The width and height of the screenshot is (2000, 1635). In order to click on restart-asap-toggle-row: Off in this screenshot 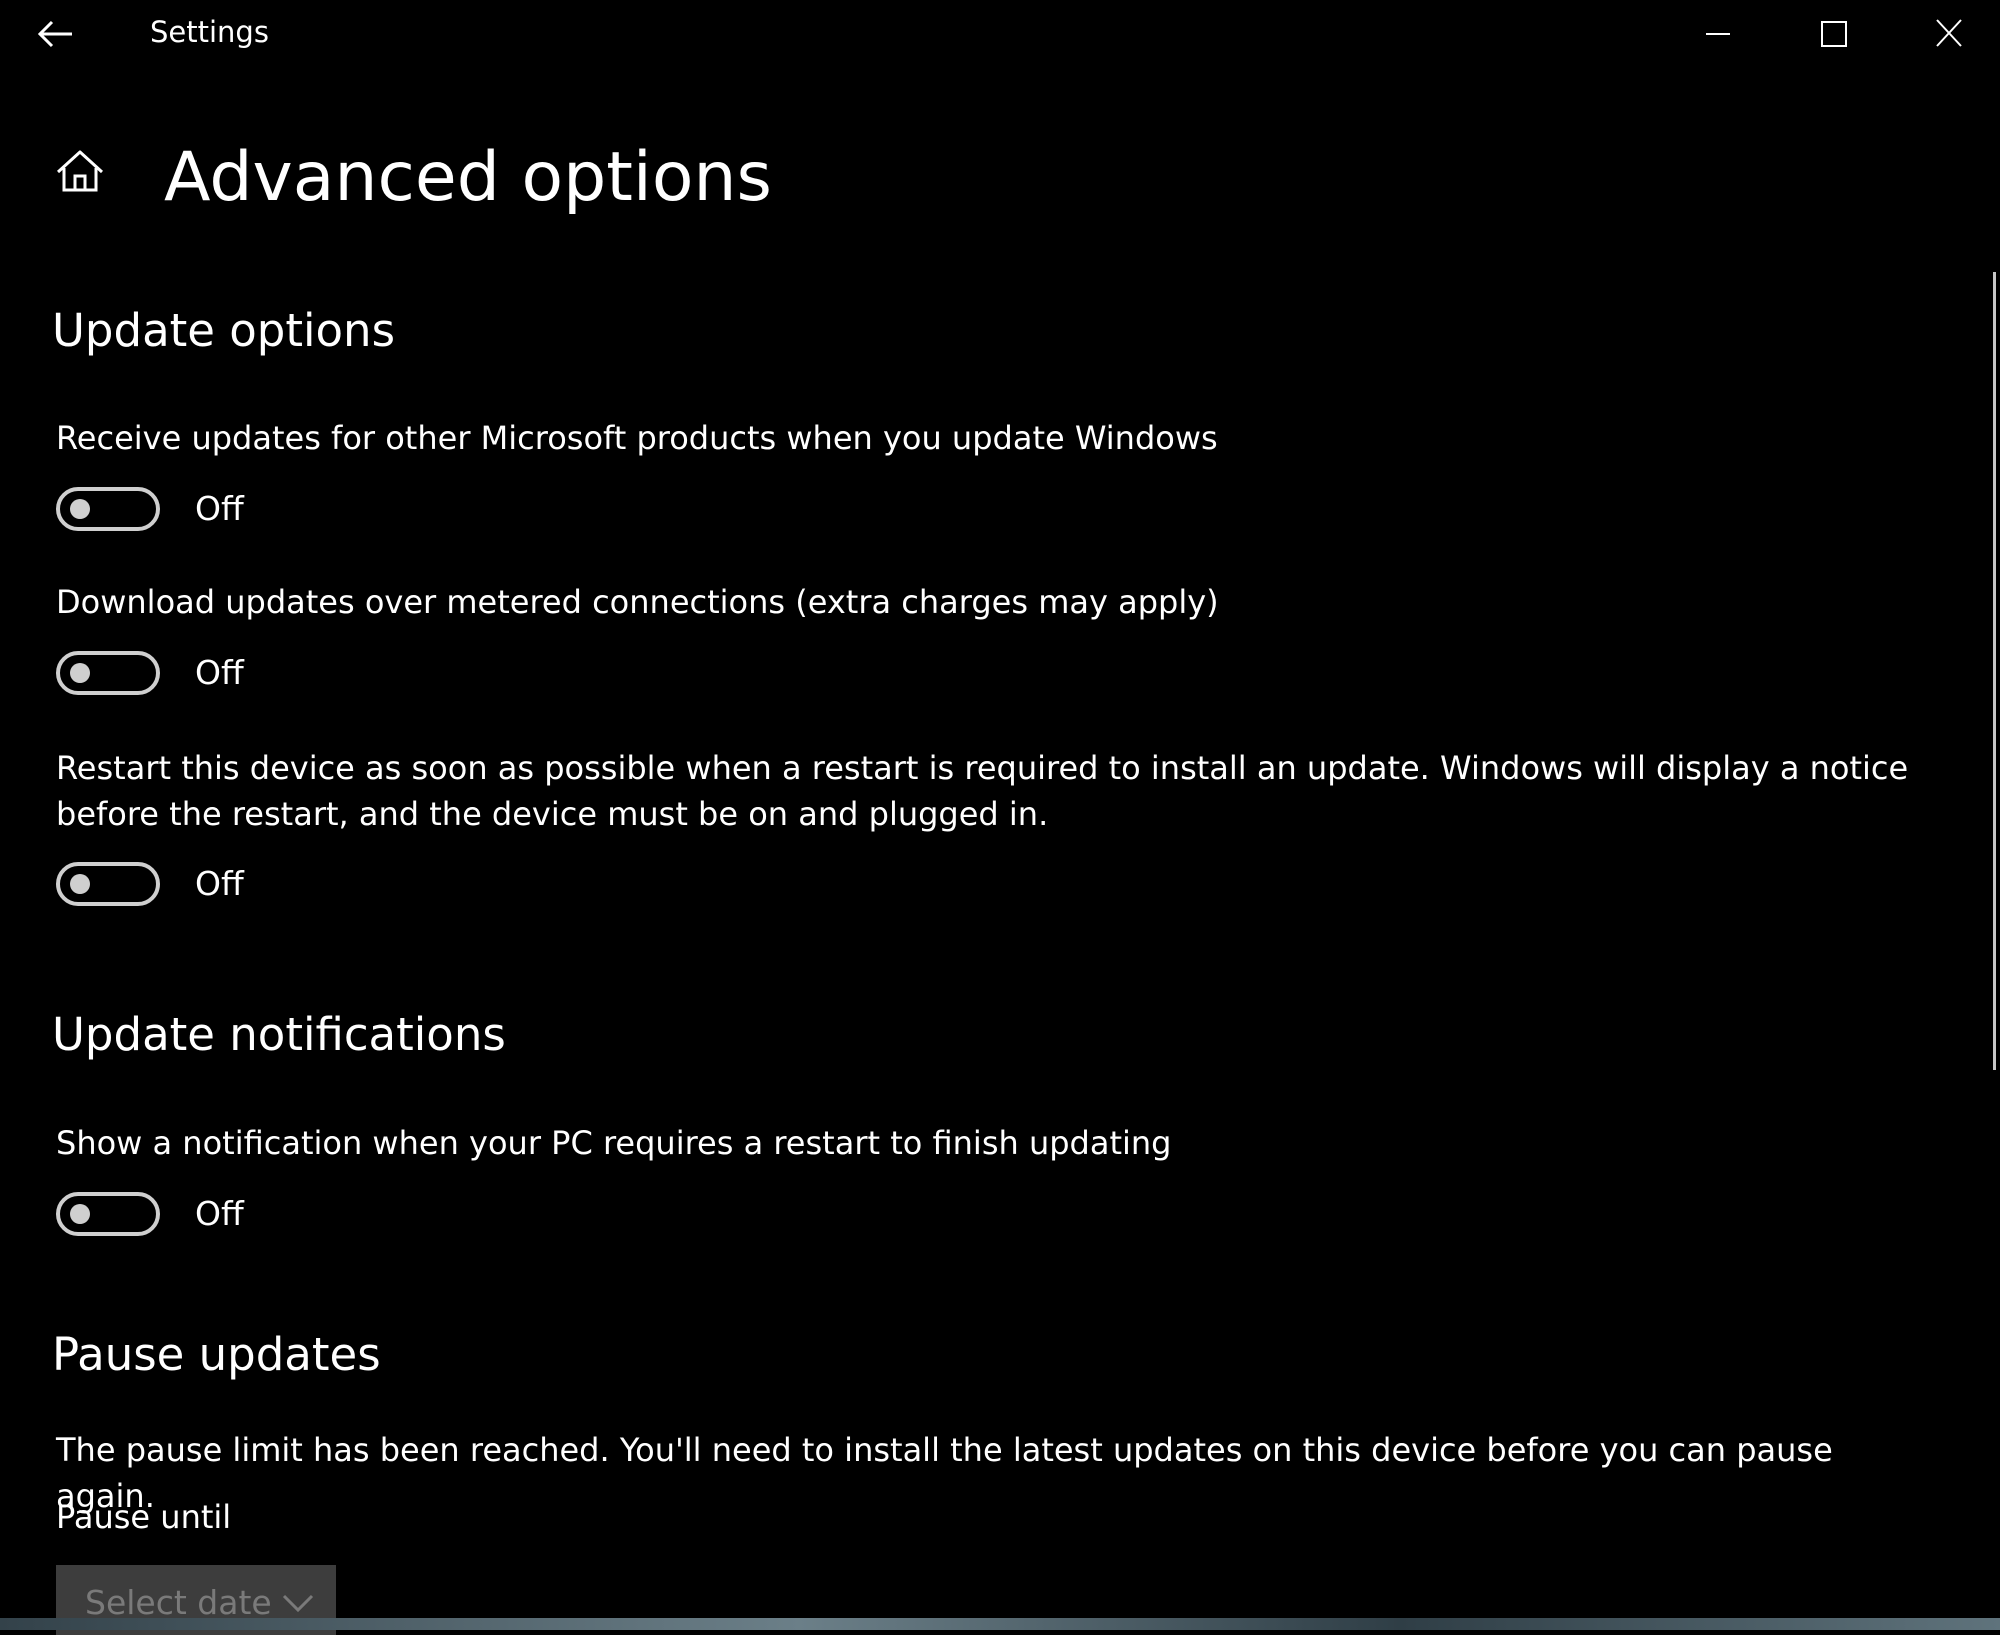, I will do `click(256, 887)`.